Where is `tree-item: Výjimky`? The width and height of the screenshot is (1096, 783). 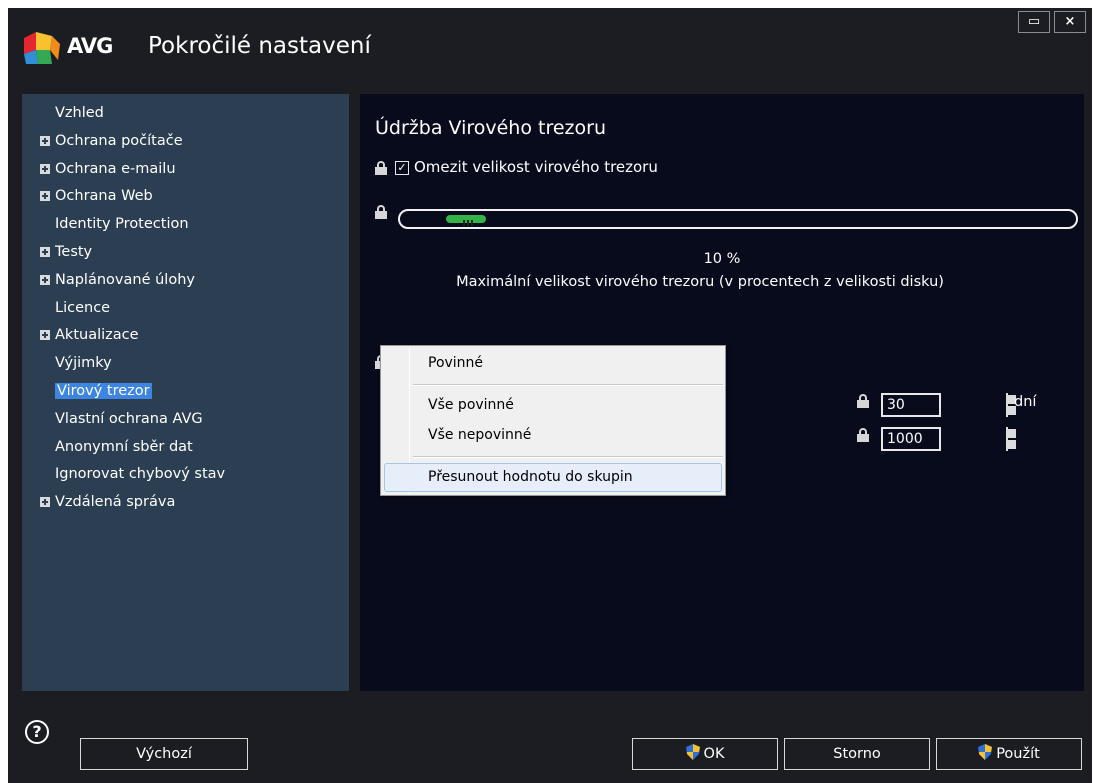 tree-item: Výjimky is located at coordinates (67, 363).